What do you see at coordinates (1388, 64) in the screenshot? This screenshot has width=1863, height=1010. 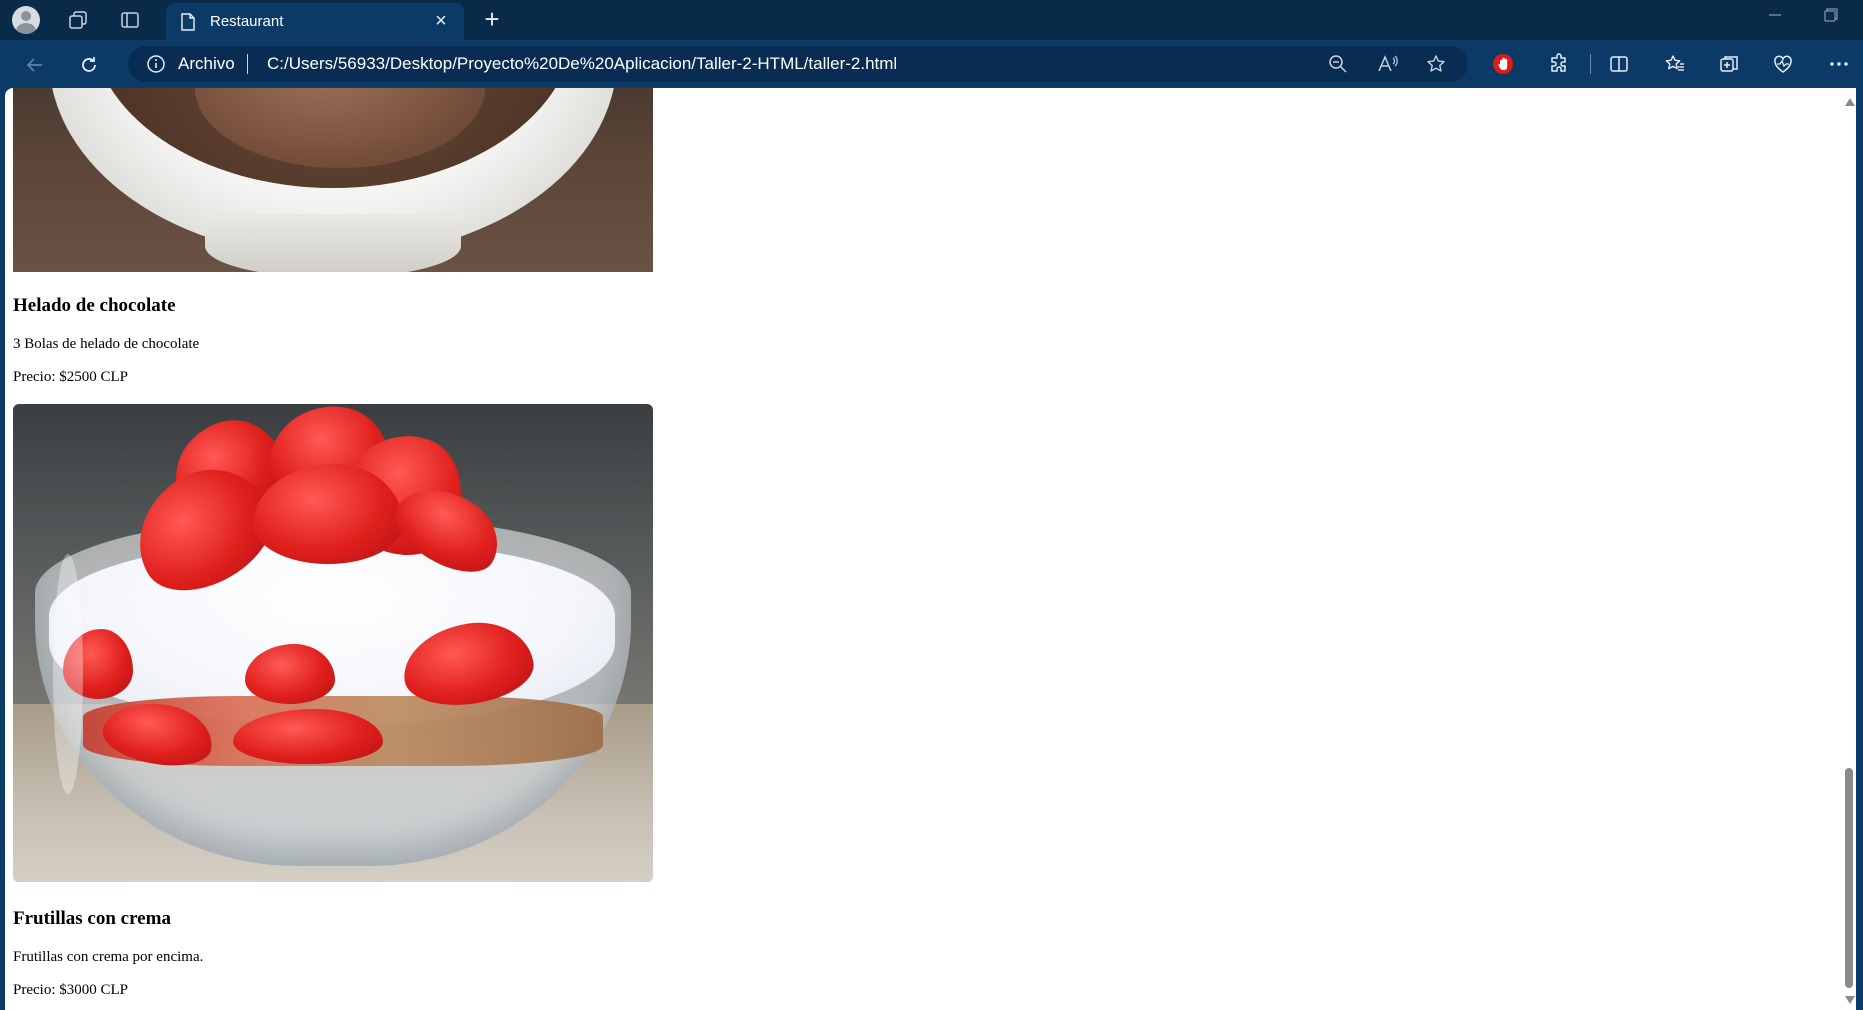 I see `read-aloud-icon` at bounding box center [1388, 64].